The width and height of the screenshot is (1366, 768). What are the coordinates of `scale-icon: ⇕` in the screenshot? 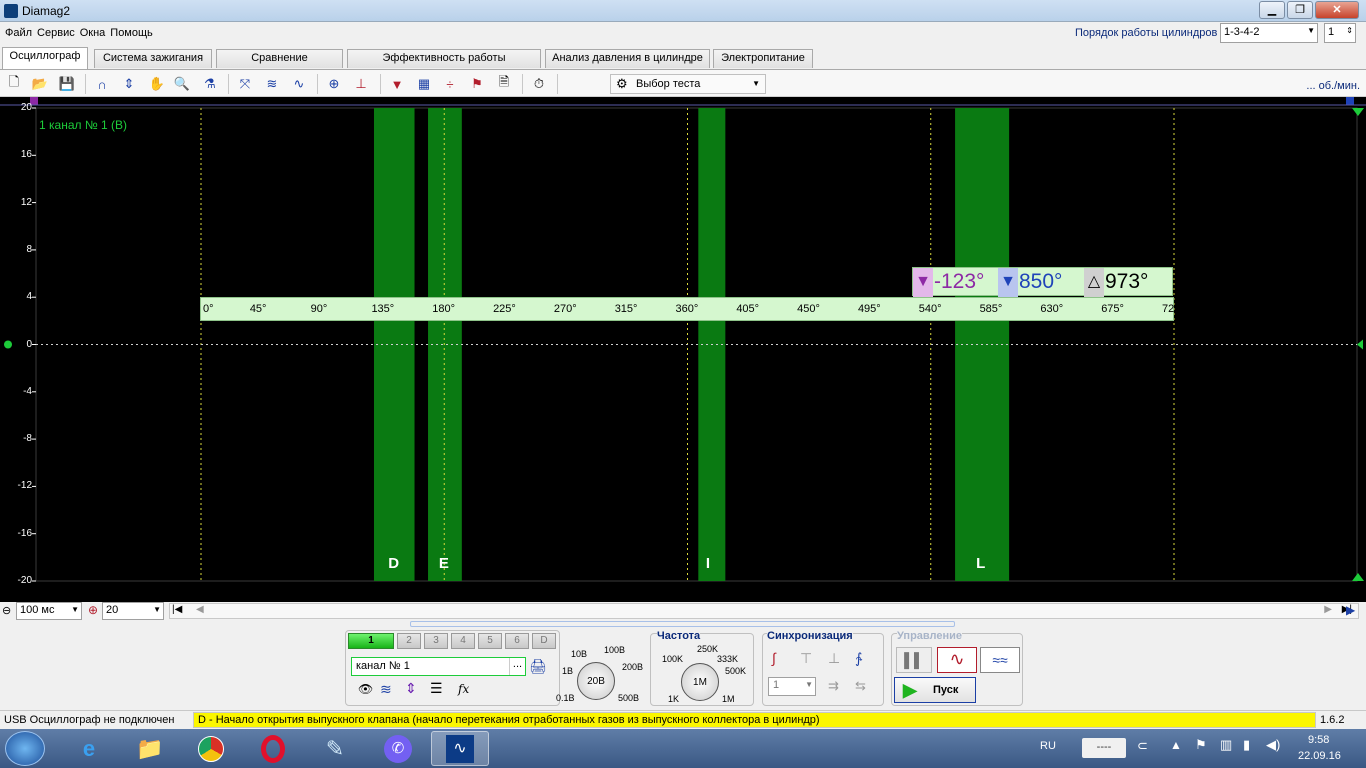 It's located at (129, 84).